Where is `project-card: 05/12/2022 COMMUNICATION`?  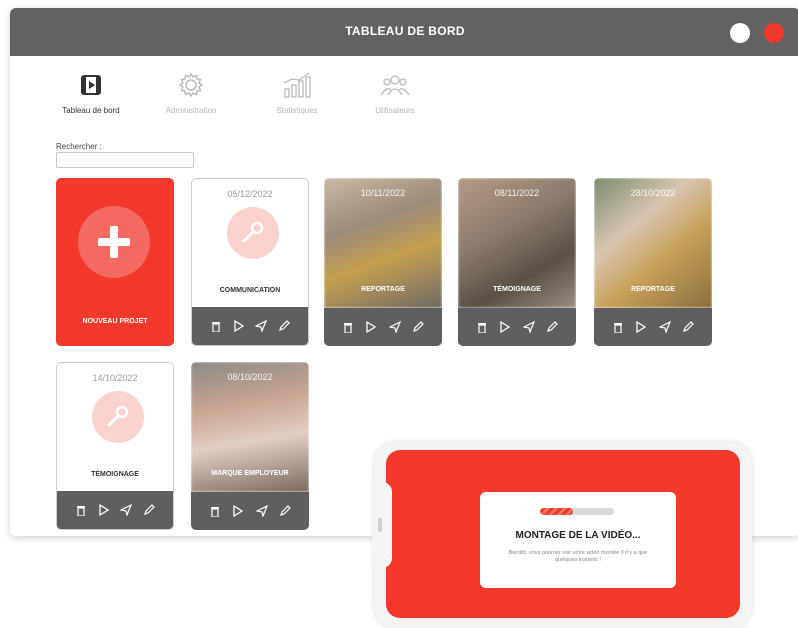 project-card: 05/12/2022 COMMUNICATION is located at coordinates (250, 262).